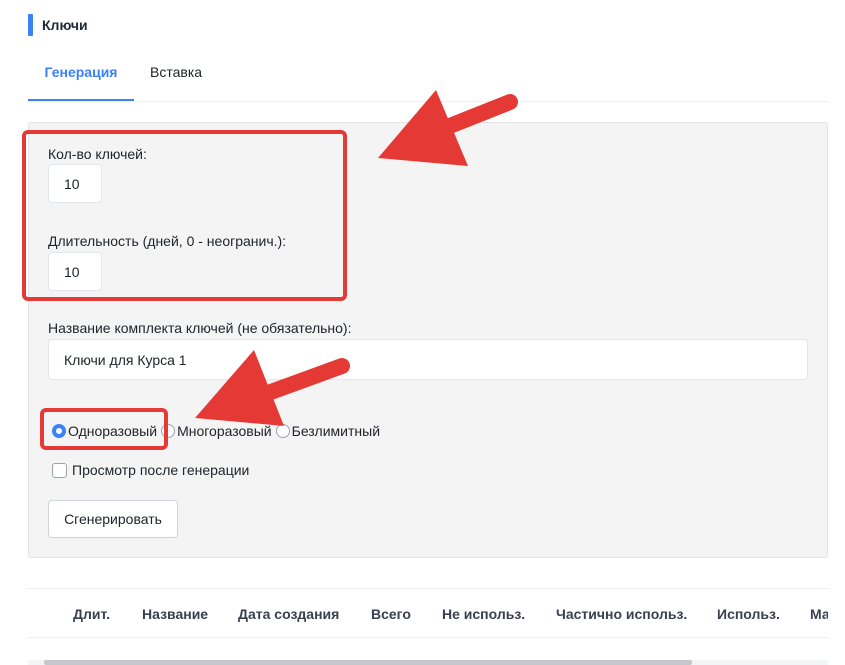 Image resolution: width=845 pixels, height=665 pixels. What do you see at coordinates (391, 614) in the screenshot?
I see `column-header: Всего` at bounding box center [391, 614].